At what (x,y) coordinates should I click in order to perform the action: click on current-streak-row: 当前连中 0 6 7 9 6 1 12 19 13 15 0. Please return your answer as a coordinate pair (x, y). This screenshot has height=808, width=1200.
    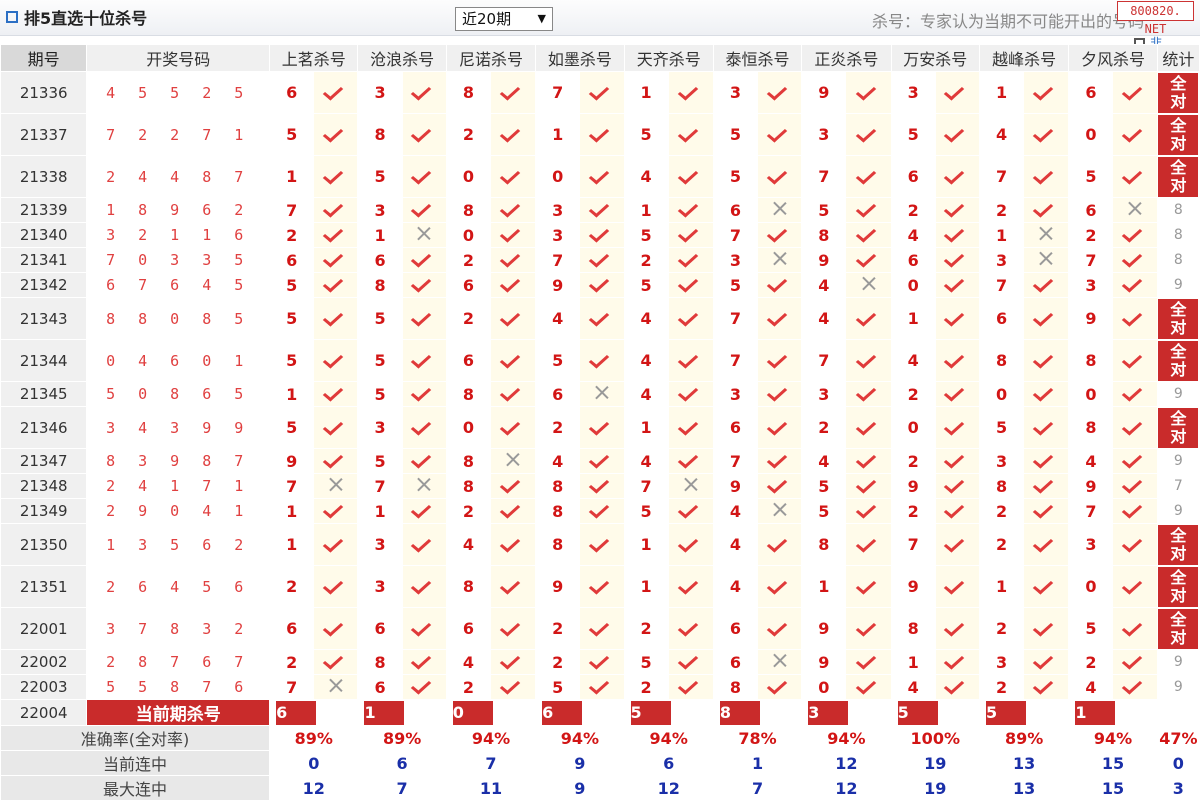
    Looking at the image, I should click on (600, 763).